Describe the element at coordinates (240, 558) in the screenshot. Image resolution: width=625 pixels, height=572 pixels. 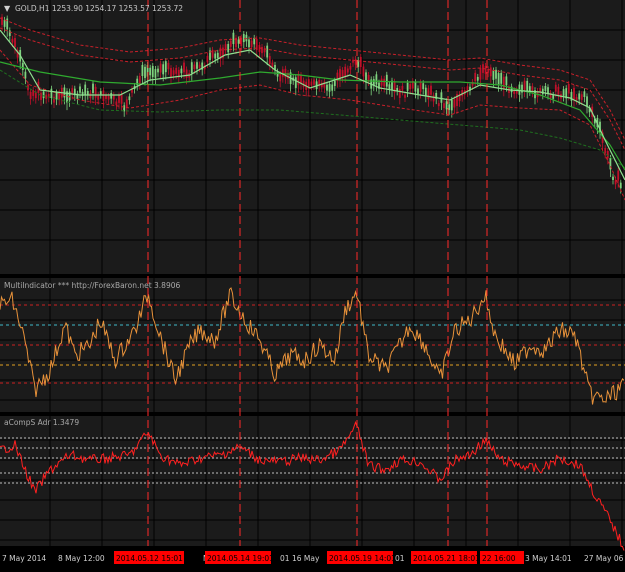
I see `time-axis-label: 2014.05.14 19:01` at that location.